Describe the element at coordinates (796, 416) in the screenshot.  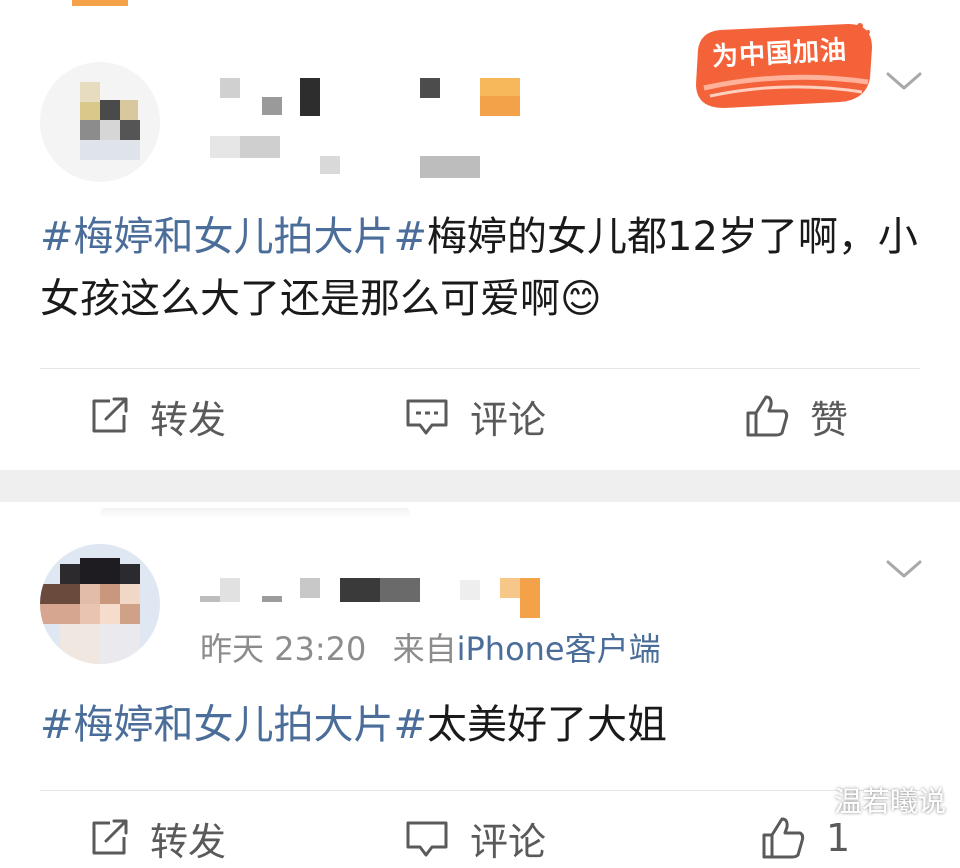
I see `like-button: 赞` at that location.